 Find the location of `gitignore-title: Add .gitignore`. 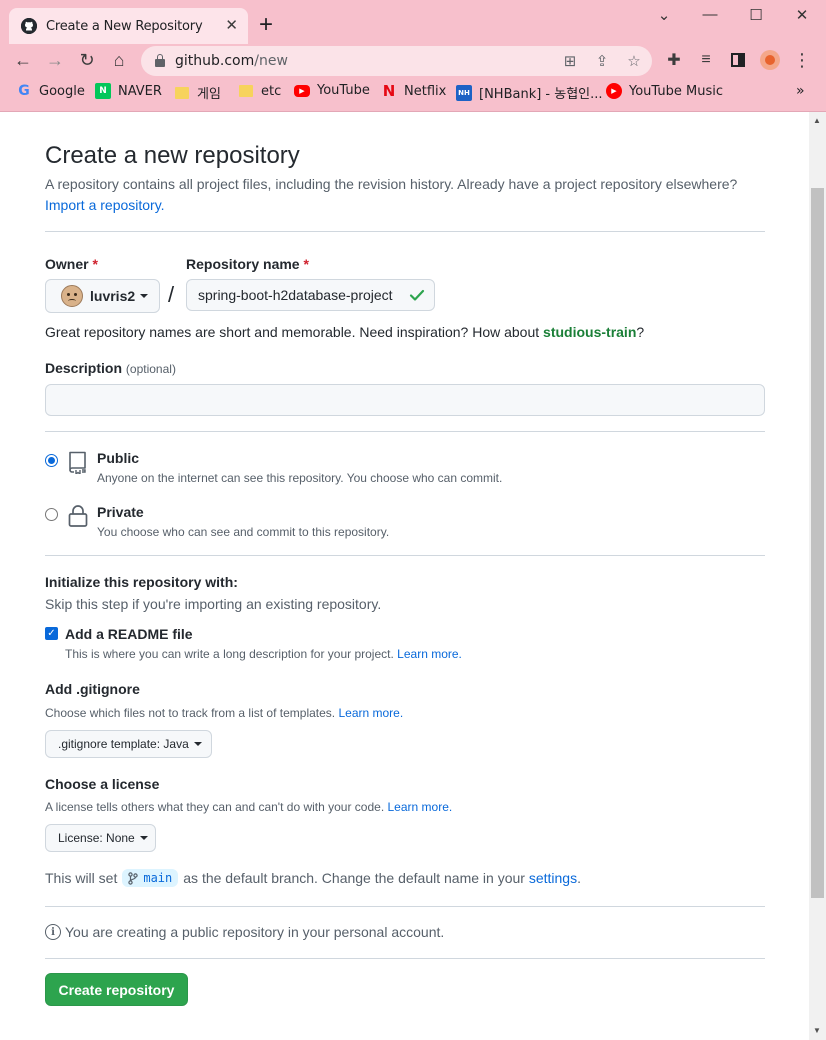

gitignore-title: Add .gitignore is located at coordinates (92, 689).